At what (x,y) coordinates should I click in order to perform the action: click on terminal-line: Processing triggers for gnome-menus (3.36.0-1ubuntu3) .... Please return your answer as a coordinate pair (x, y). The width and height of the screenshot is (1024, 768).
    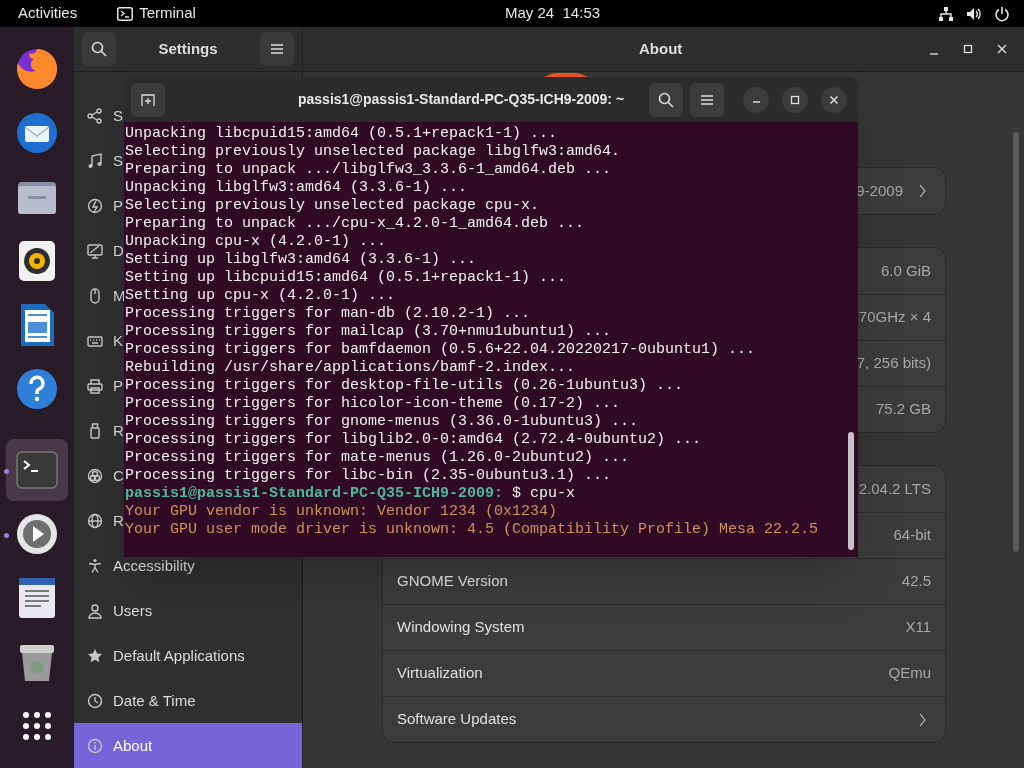
    Looking at the image, I should click on (382, 422).